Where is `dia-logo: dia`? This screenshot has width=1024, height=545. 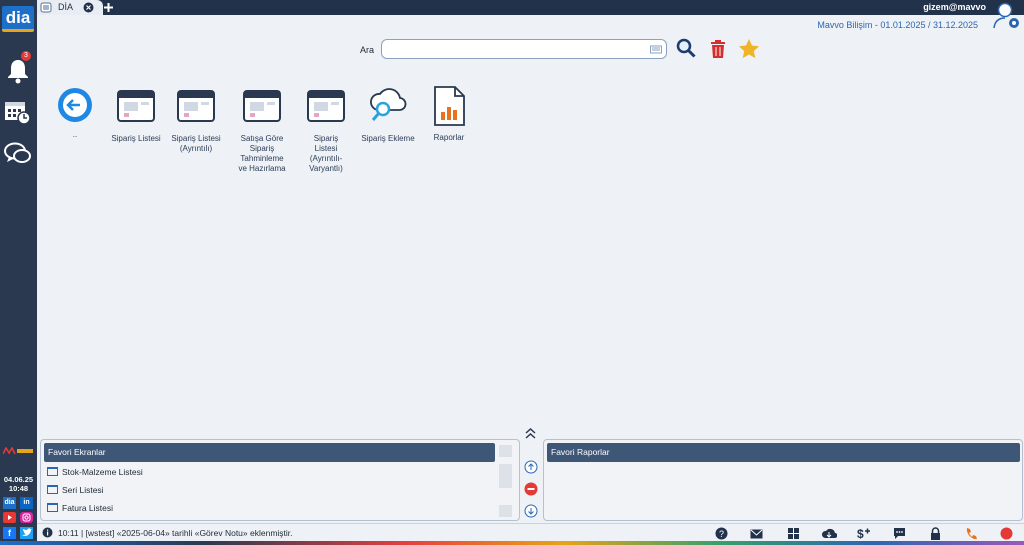 dia-logo: dia is located at coordinates (18, 19).